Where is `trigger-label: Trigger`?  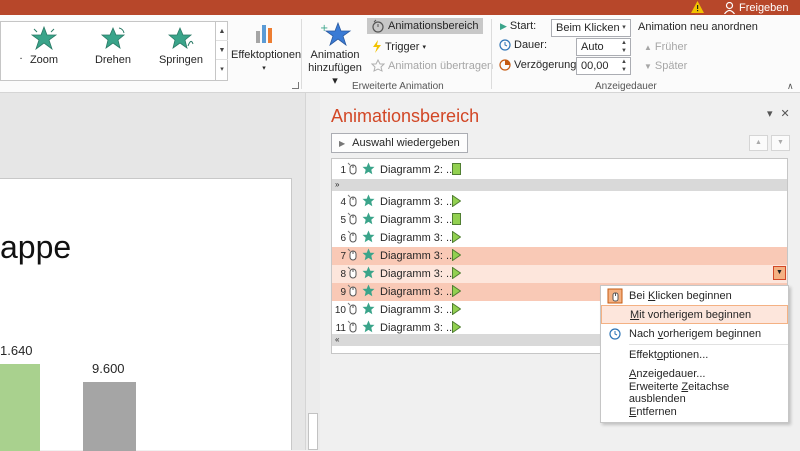 trigger-label: Trigger is located at coordinates (402, 46).